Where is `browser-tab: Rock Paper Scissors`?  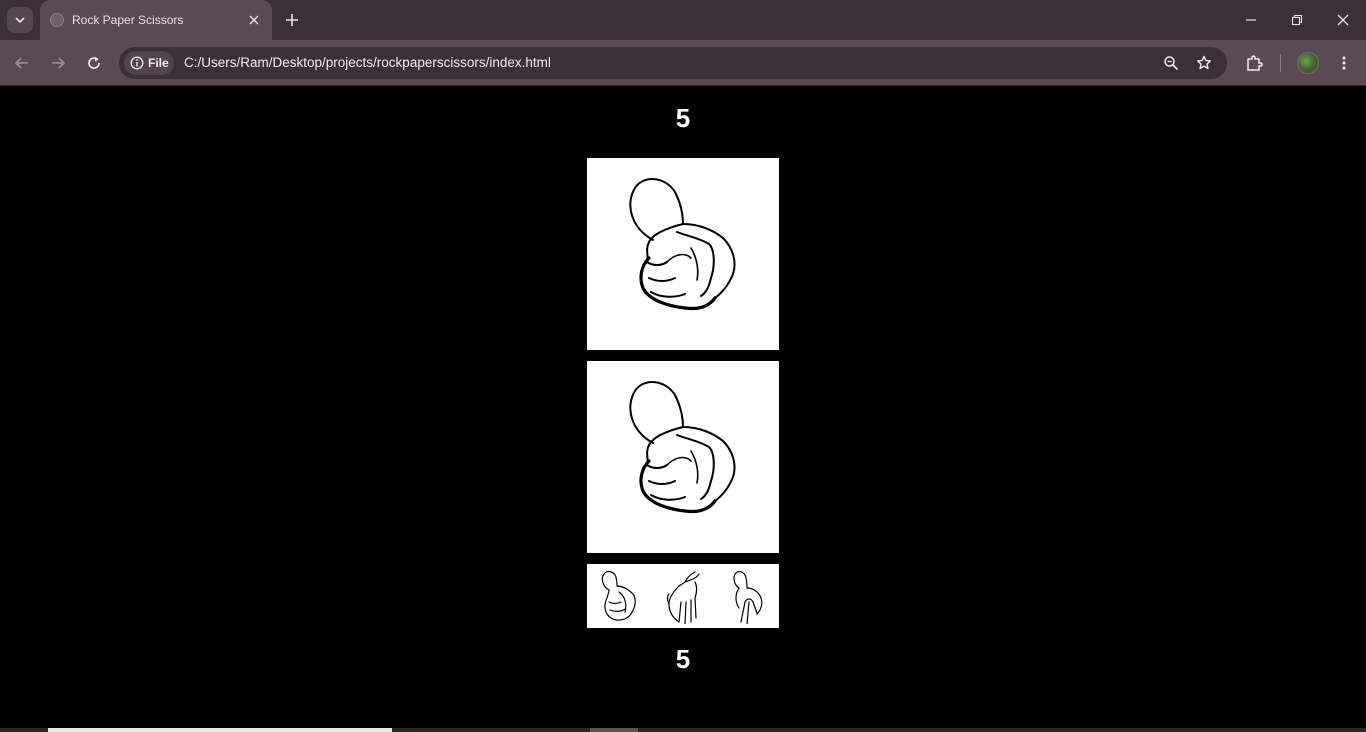 browser-tab: Rock Paper Scissors is located at coordinates (156, 20).